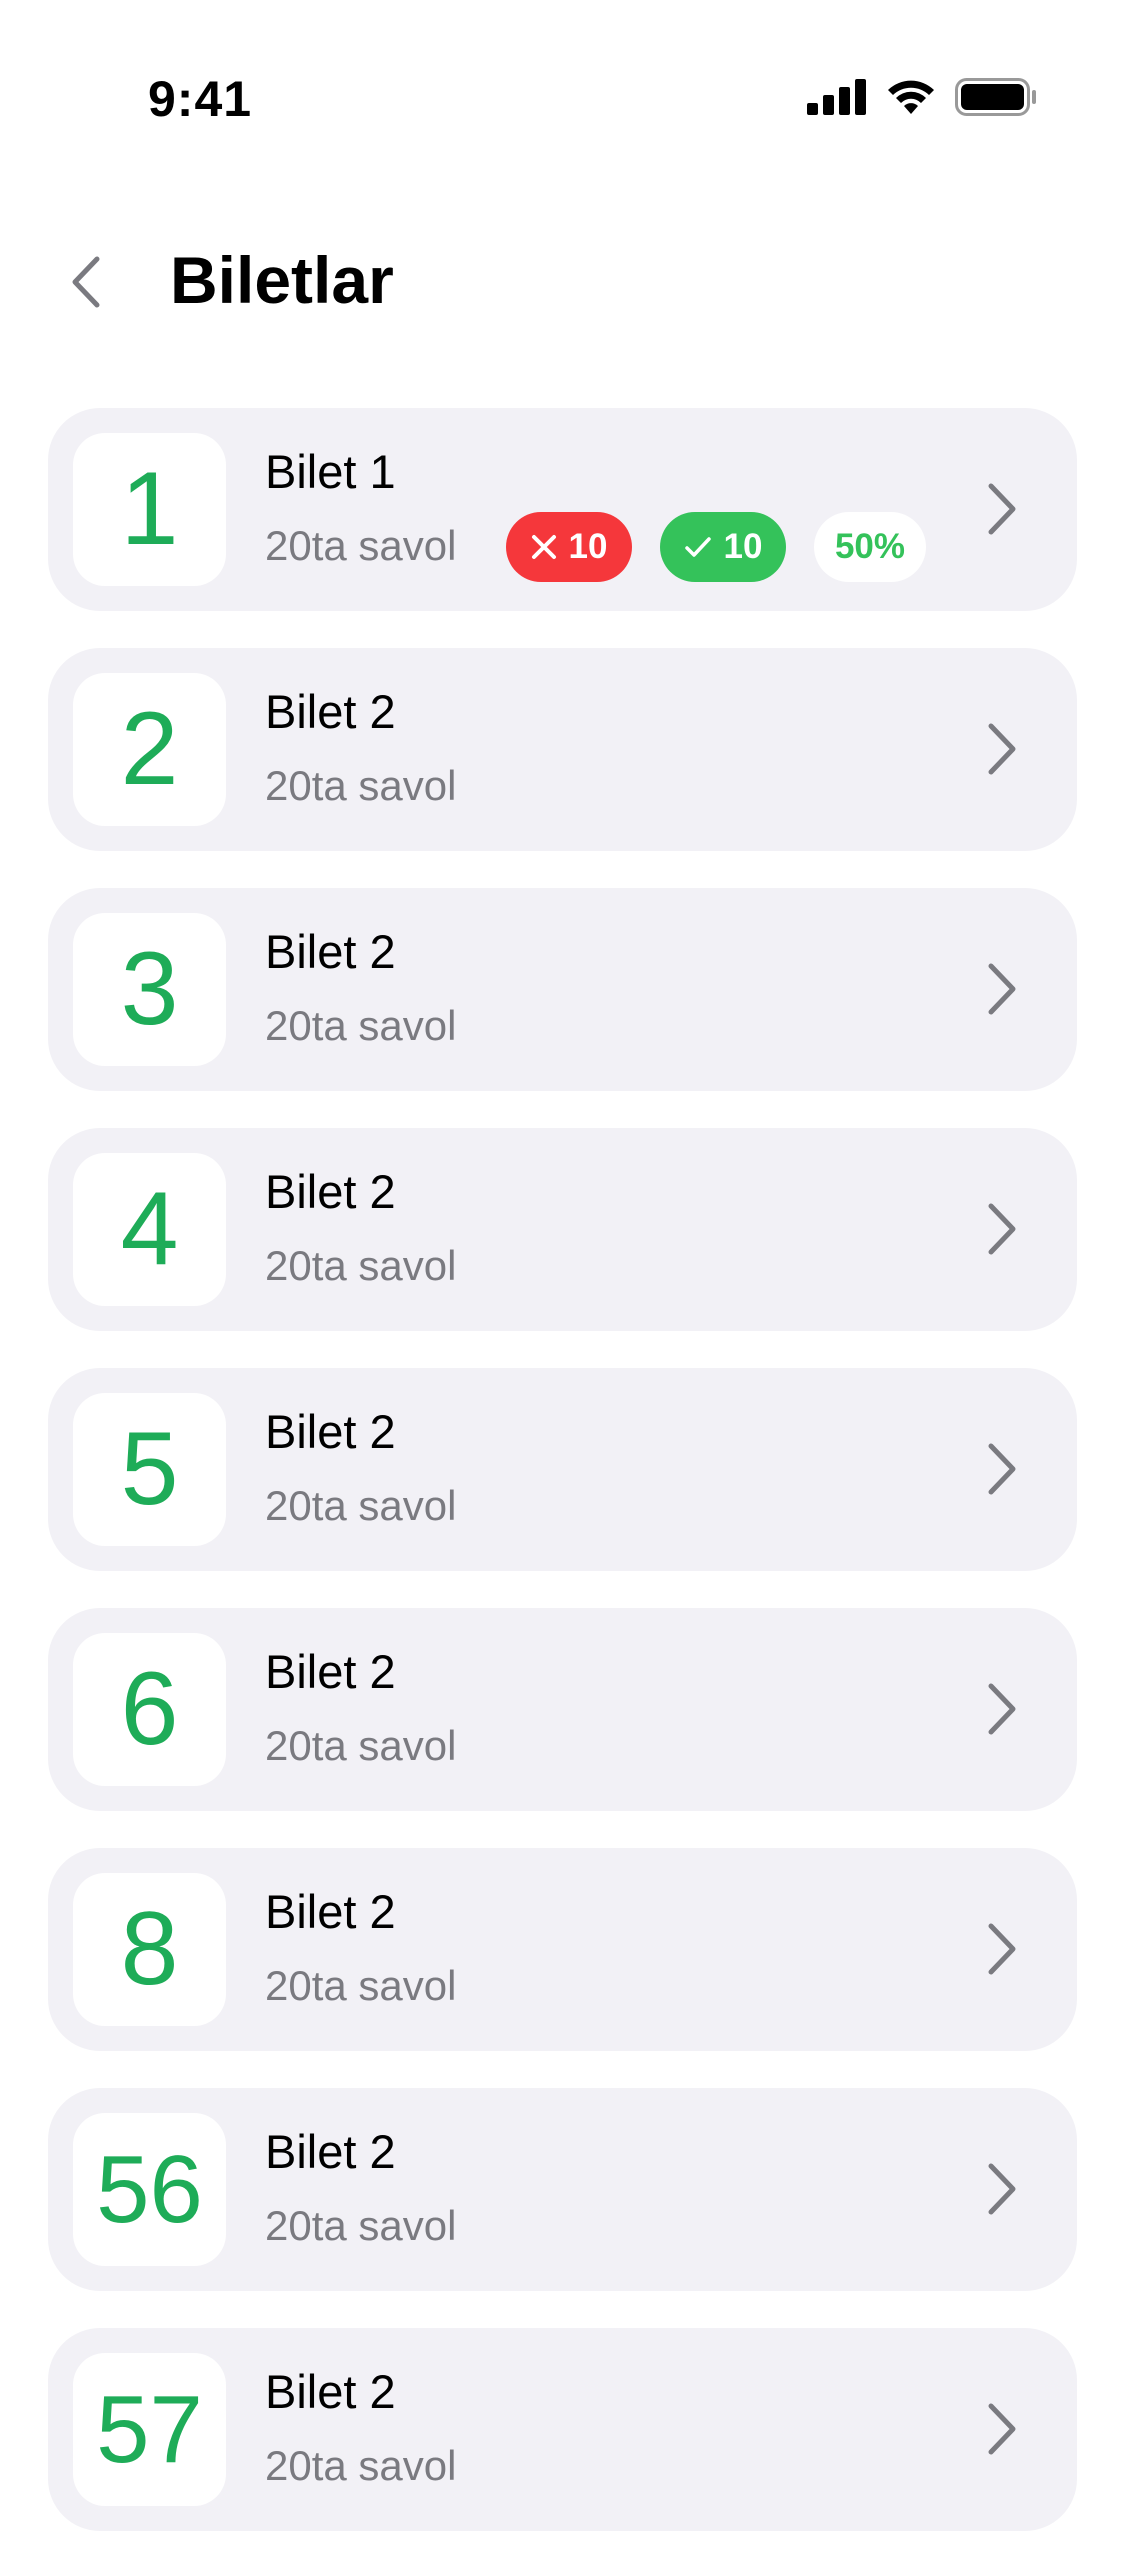  What do you see at coordinates (149, 2189) in the screenshot?
I see `ticket-number: 56` at bounding box center [149, 2189].